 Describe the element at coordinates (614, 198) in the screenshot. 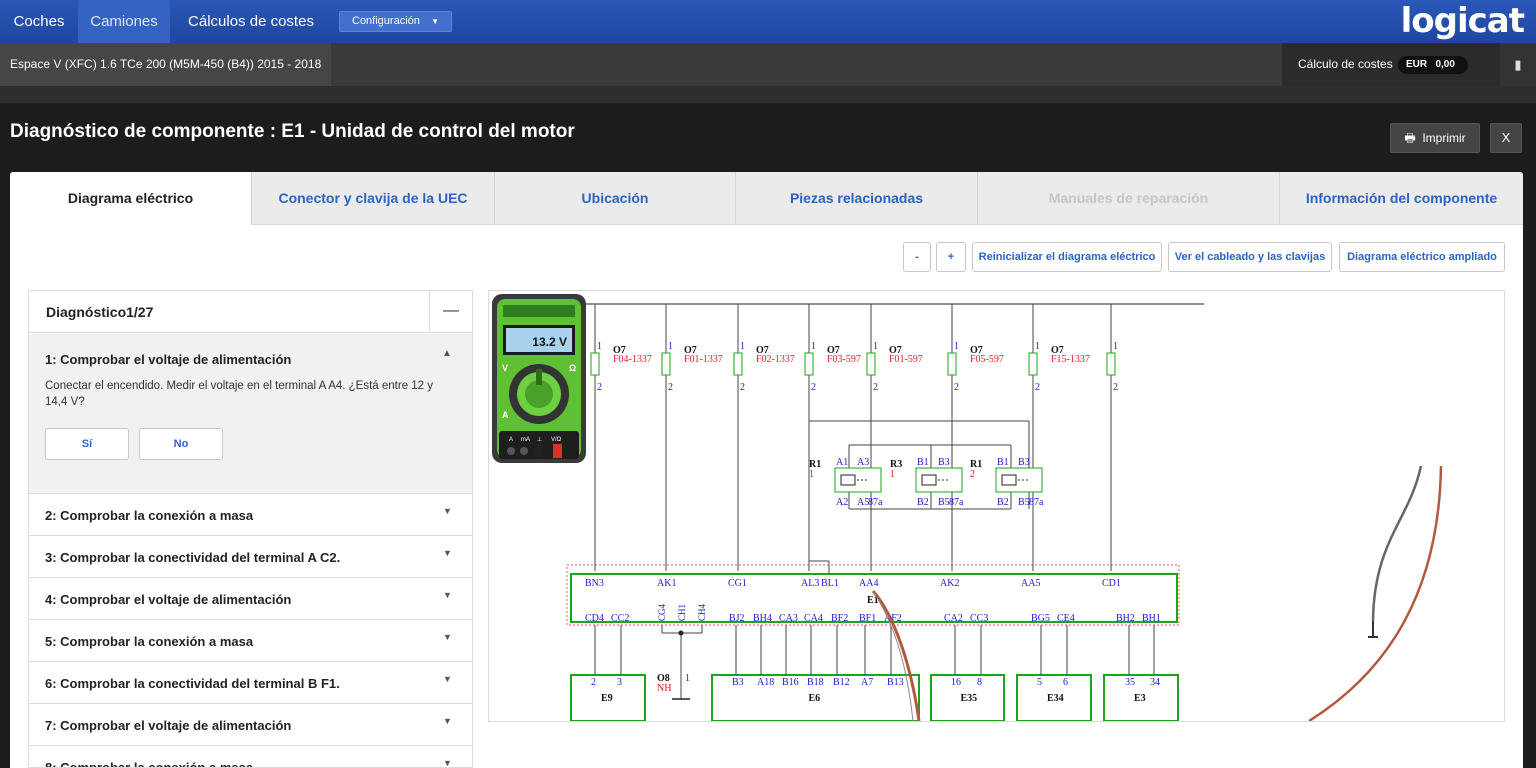

I see `tab-location: Ubicación` at that location.